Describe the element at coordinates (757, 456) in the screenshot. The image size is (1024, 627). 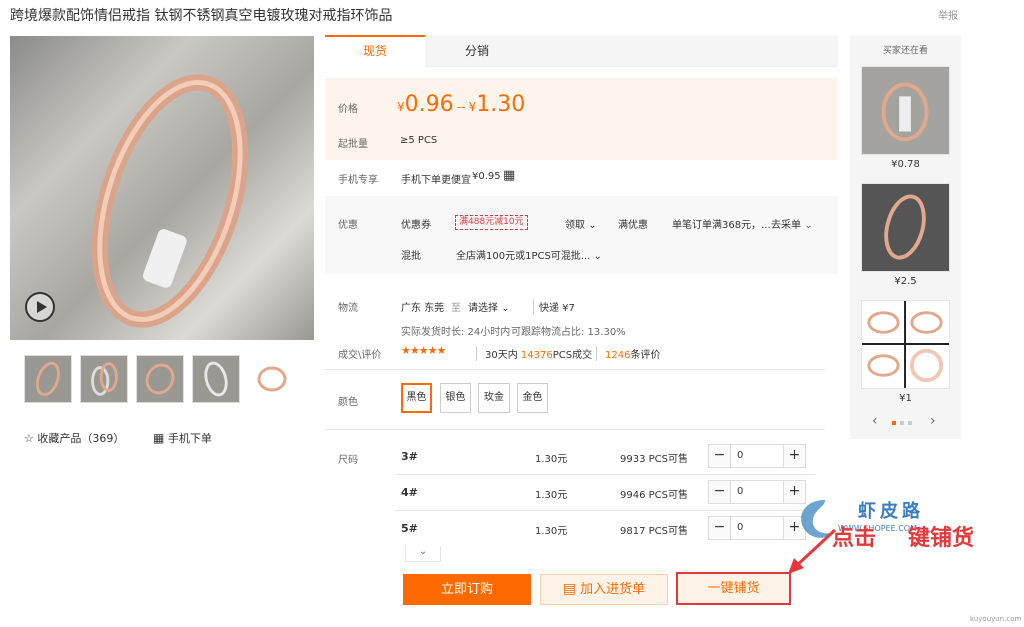
I see `quantity-stepper: − 0 +` at that location.